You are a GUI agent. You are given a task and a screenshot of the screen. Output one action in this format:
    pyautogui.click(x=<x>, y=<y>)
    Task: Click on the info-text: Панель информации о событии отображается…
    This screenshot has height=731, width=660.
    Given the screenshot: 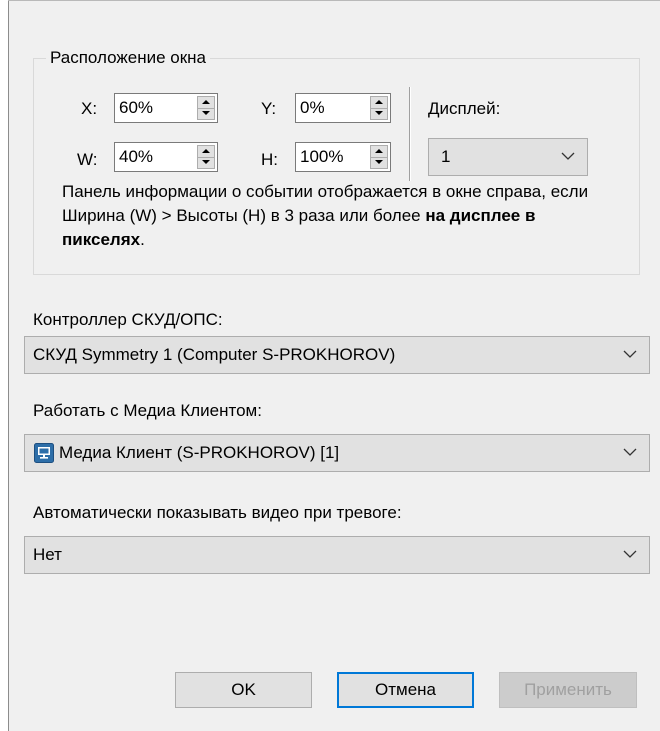 What is the action you would take?
    pyautogui.click(x=332, y=216)
    